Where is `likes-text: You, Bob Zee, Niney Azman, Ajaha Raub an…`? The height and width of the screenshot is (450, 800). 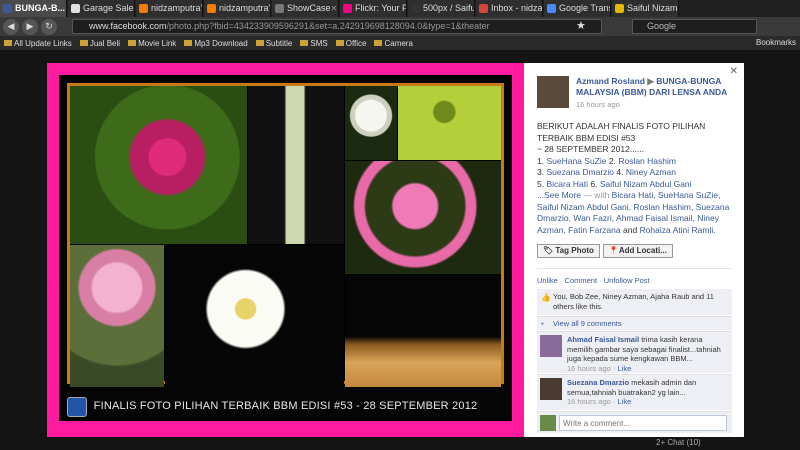
likes-text: You, Bob Zee, Niney Azman, Ajaha Raub an… is located at coordinates (633, 301).